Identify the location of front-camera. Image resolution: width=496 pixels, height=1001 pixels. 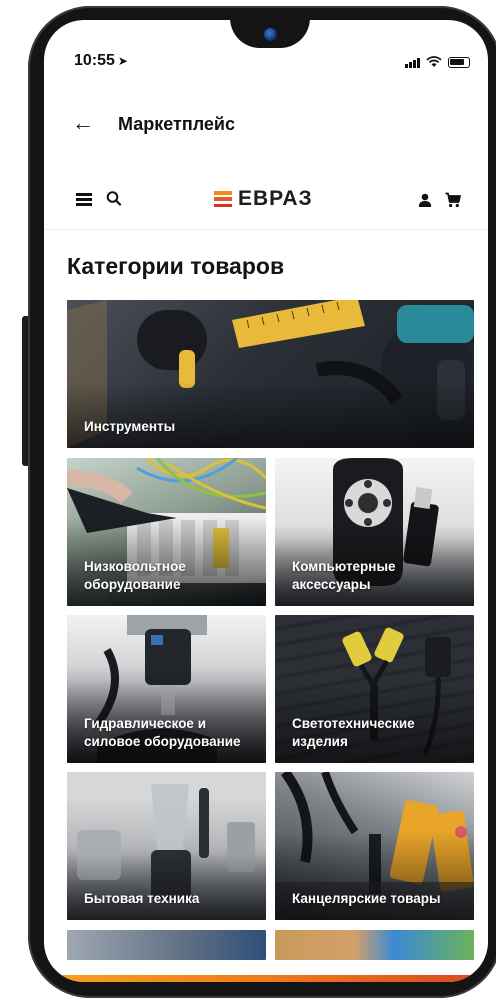
(270, 34).